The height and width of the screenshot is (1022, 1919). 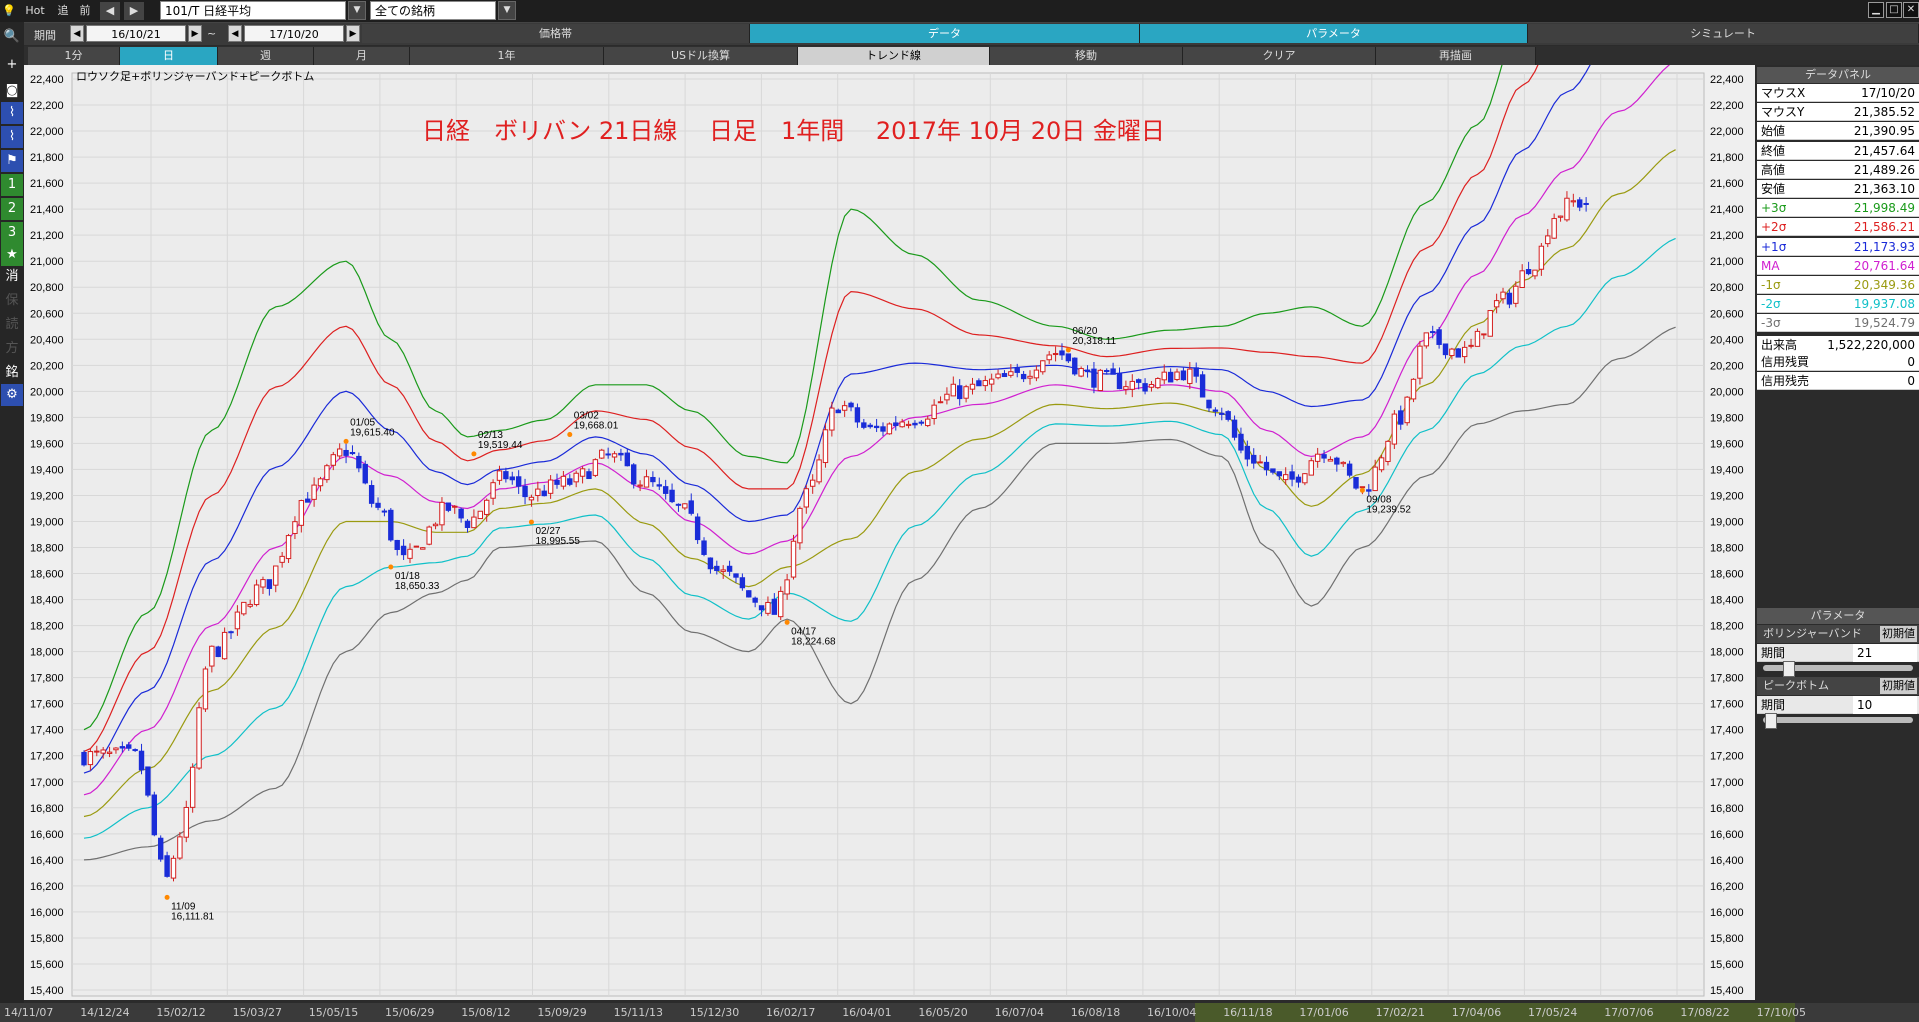 What do you see at coordinates (1334, 33) in the screenshot?
I see `tab-parameters: パラメータ` at bounding box center [1334, 33].